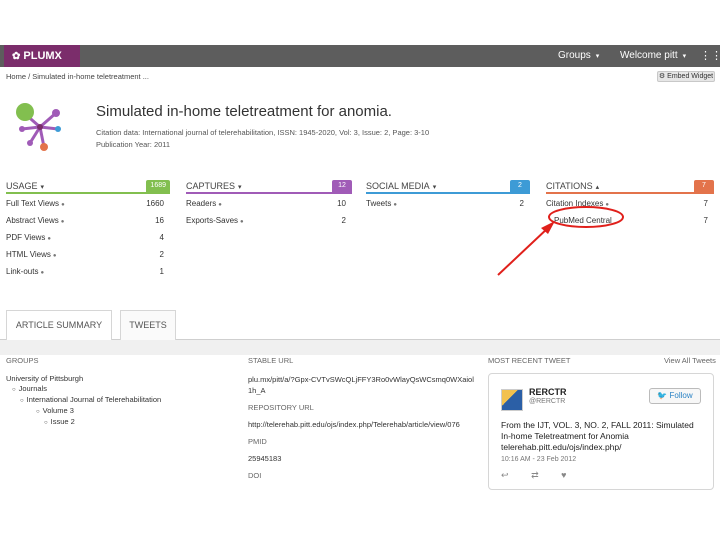 The height and width of the screenshot is (540, 720). I want to click on gear-icon: ⚙, so click(662, 76).